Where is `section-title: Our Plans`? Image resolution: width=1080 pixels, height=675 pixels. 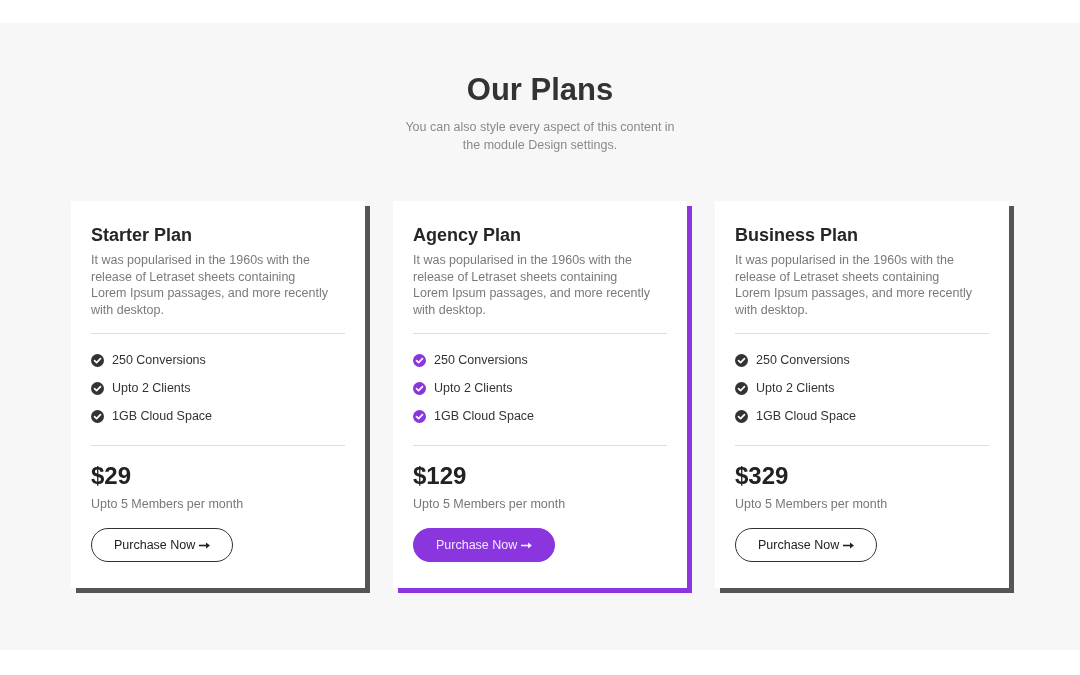
section-title: Our Plans is located at coordinates (540, 90).